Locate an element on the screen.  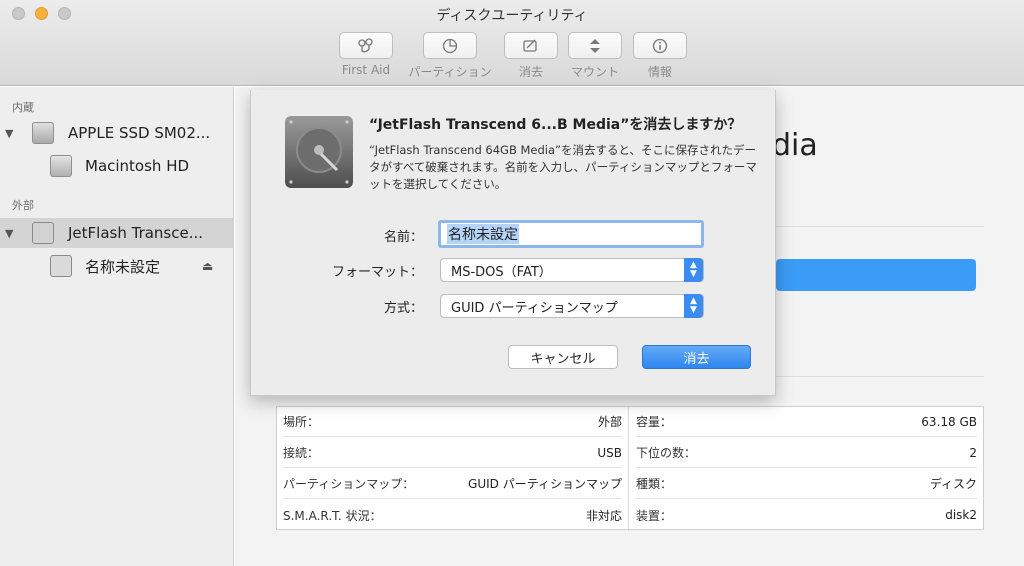
sidebar-item-label: 名称未設定 is located at coordinates (123, 266).